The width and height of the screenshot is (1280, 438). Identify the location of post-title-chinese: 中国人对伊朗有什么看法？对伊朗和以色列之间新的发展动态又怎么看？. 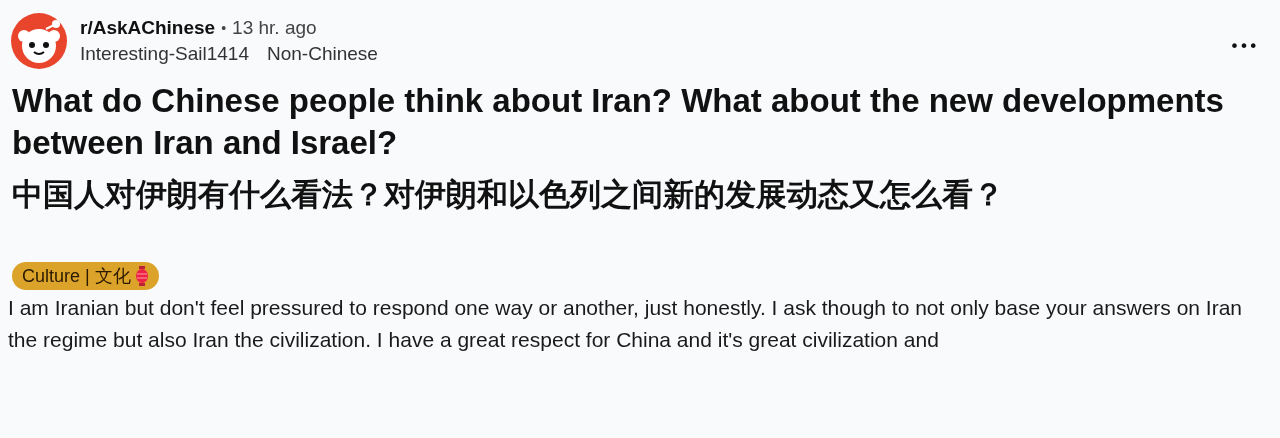
(508, 194).